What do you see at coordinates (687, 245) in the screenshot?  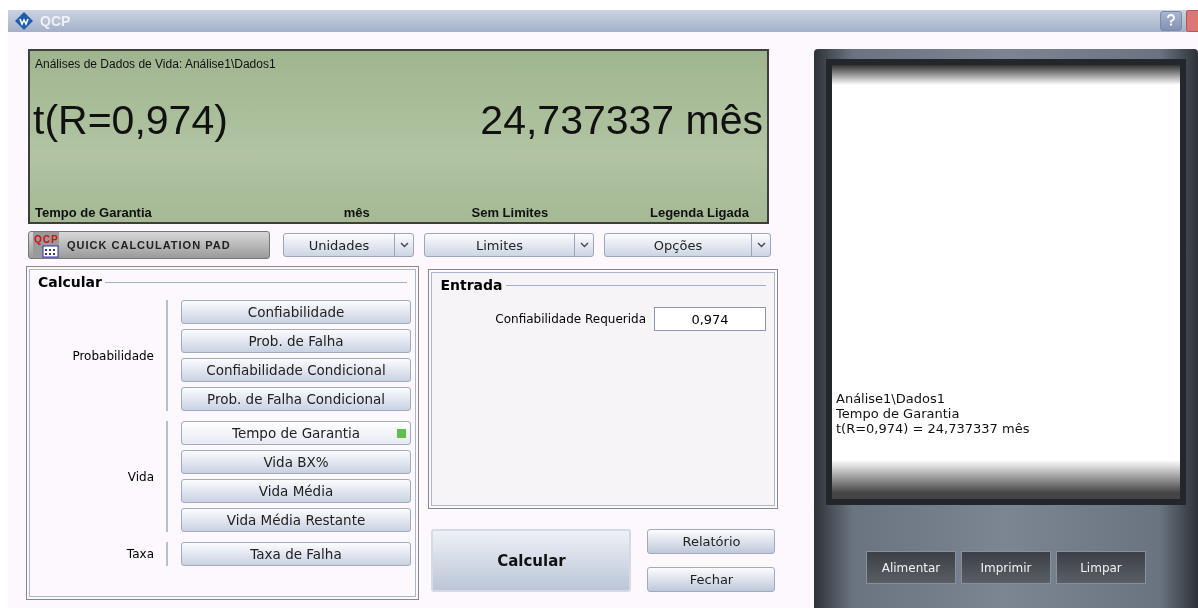 I see `dropdown: Opções` at bounding box center [687, 245].